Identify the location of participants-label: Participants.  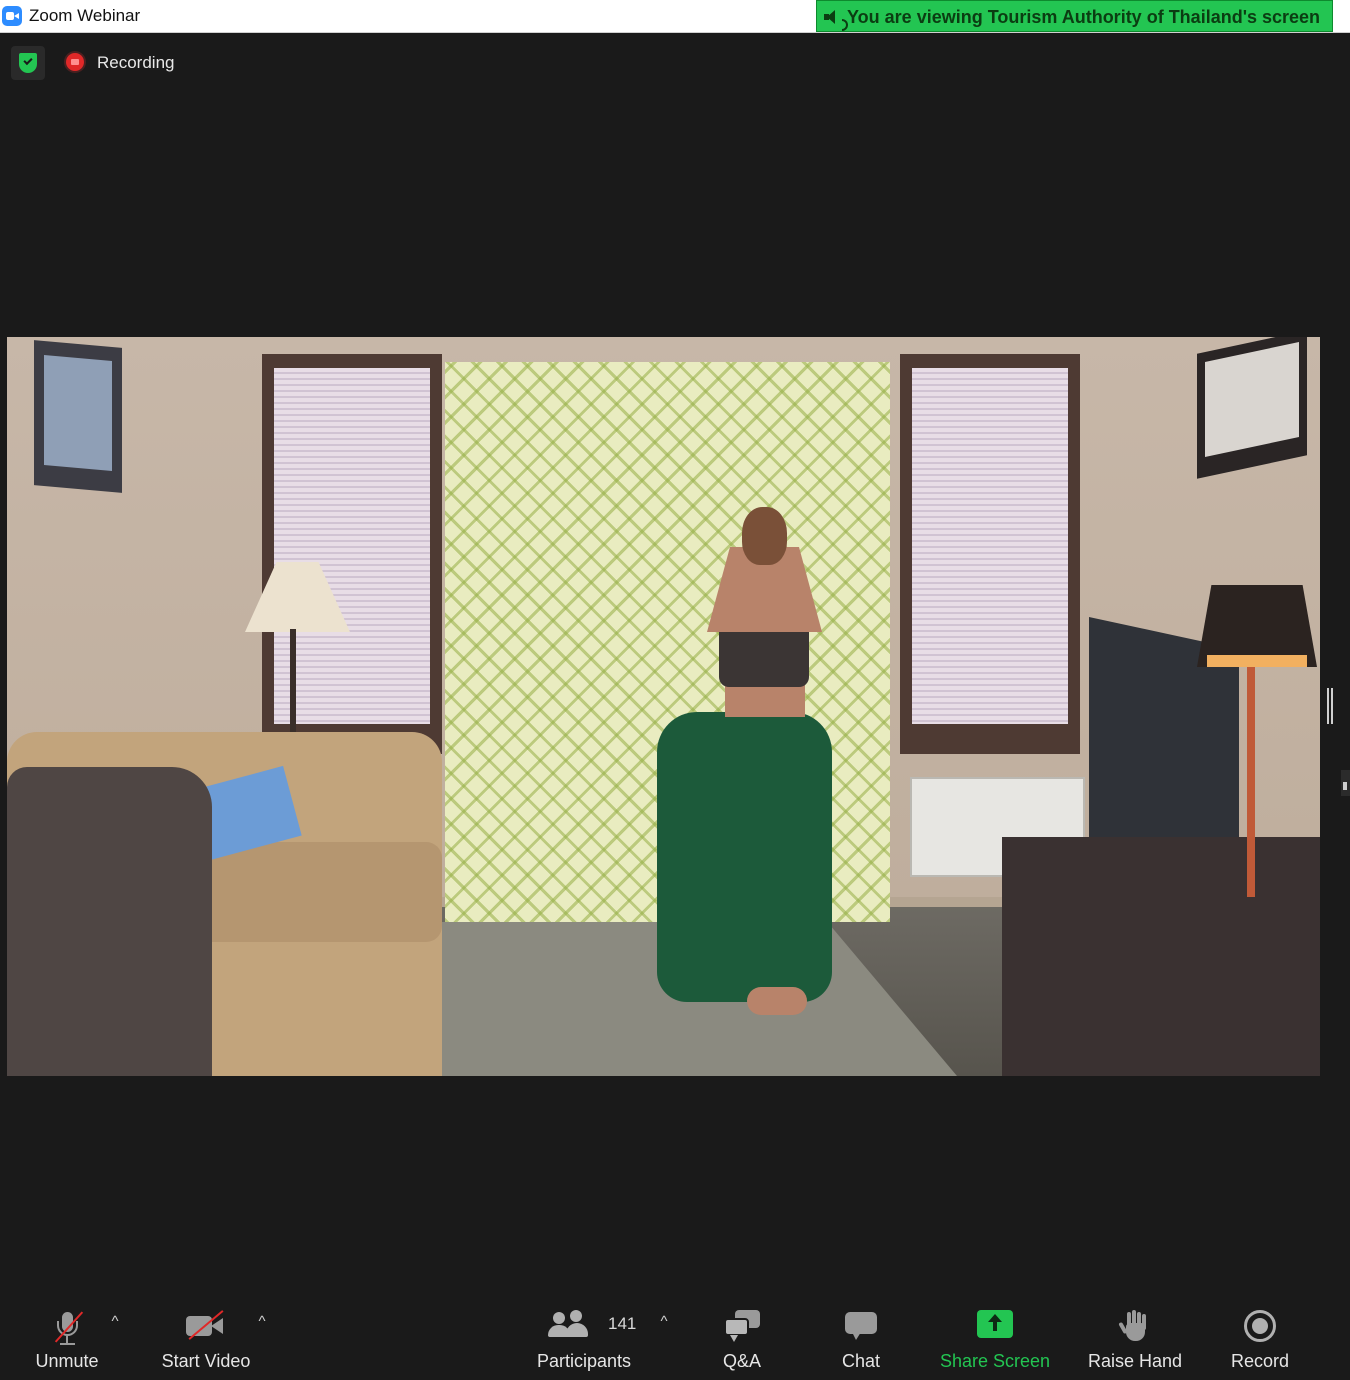
(584, 1361).